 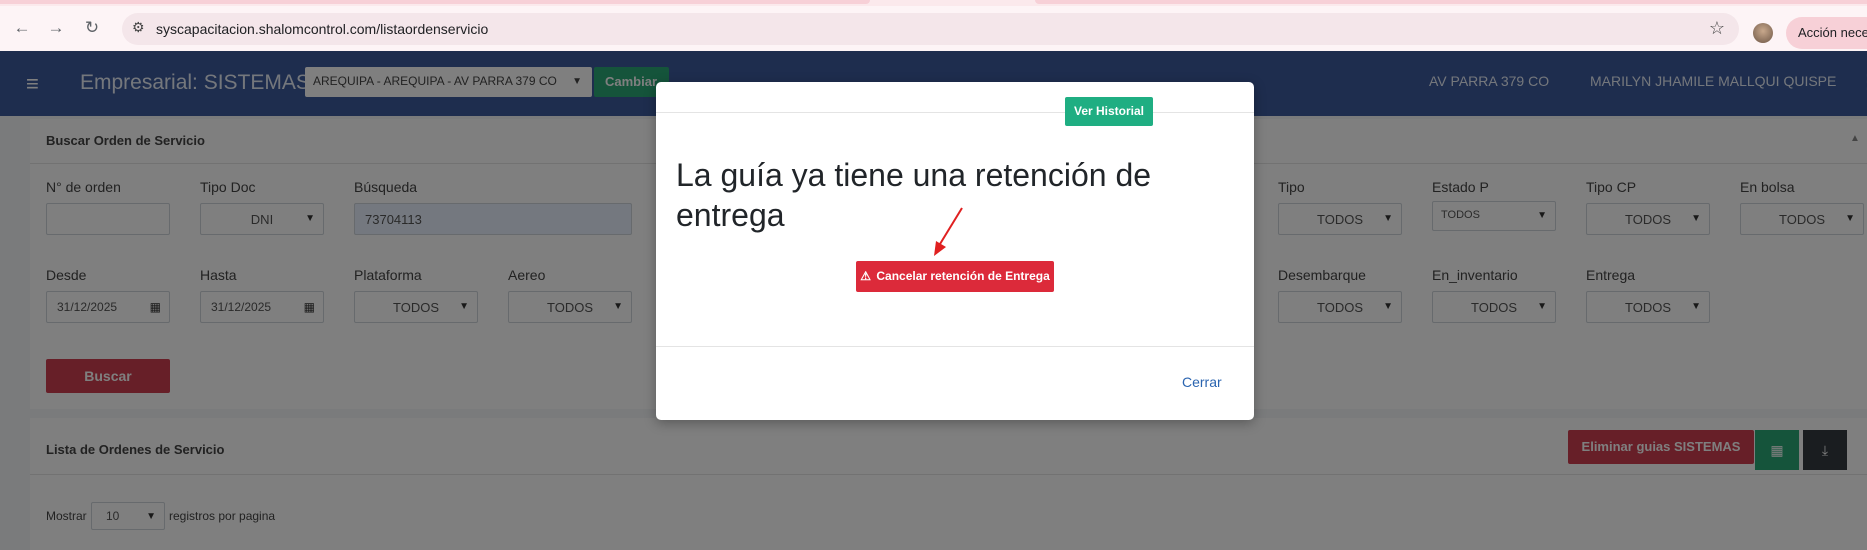 I want to click on cancel-retention-button: ⚠ Cancelar retención de Entrega, so click(x=955, y=276).